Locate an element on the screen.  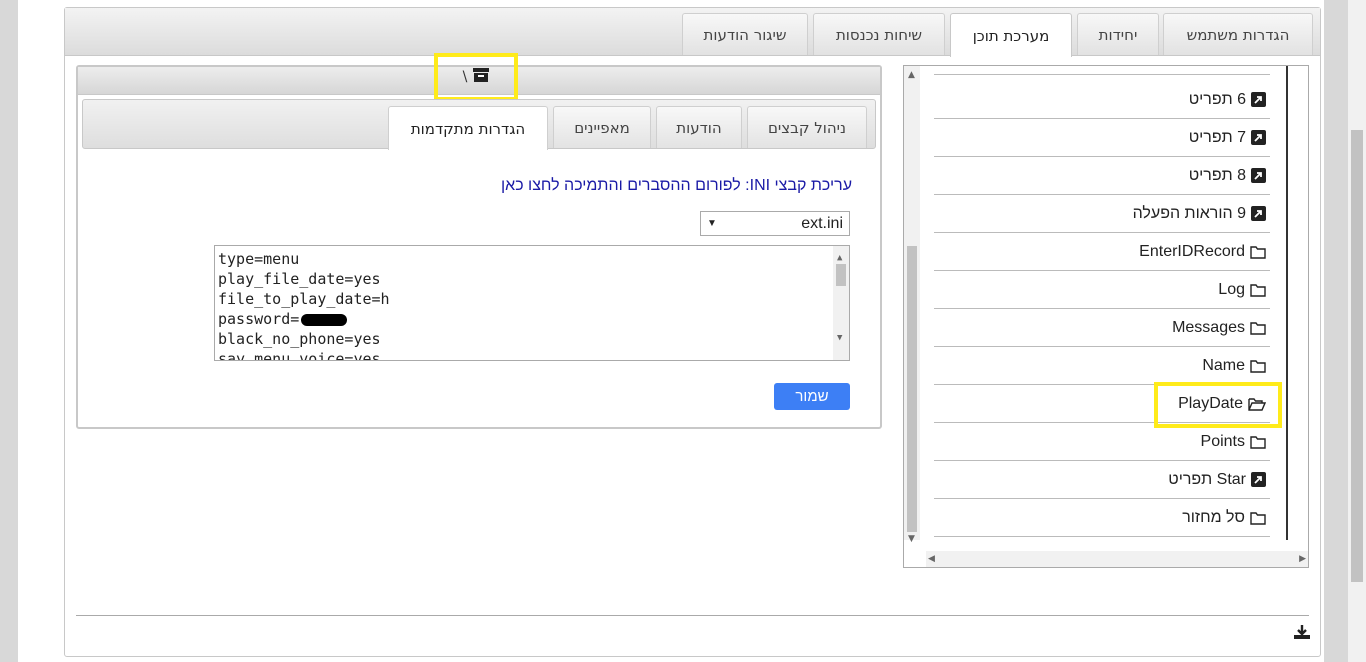
tree-vertical-scrollbar: ▲ ▼ is located at coordinates (912, 305).